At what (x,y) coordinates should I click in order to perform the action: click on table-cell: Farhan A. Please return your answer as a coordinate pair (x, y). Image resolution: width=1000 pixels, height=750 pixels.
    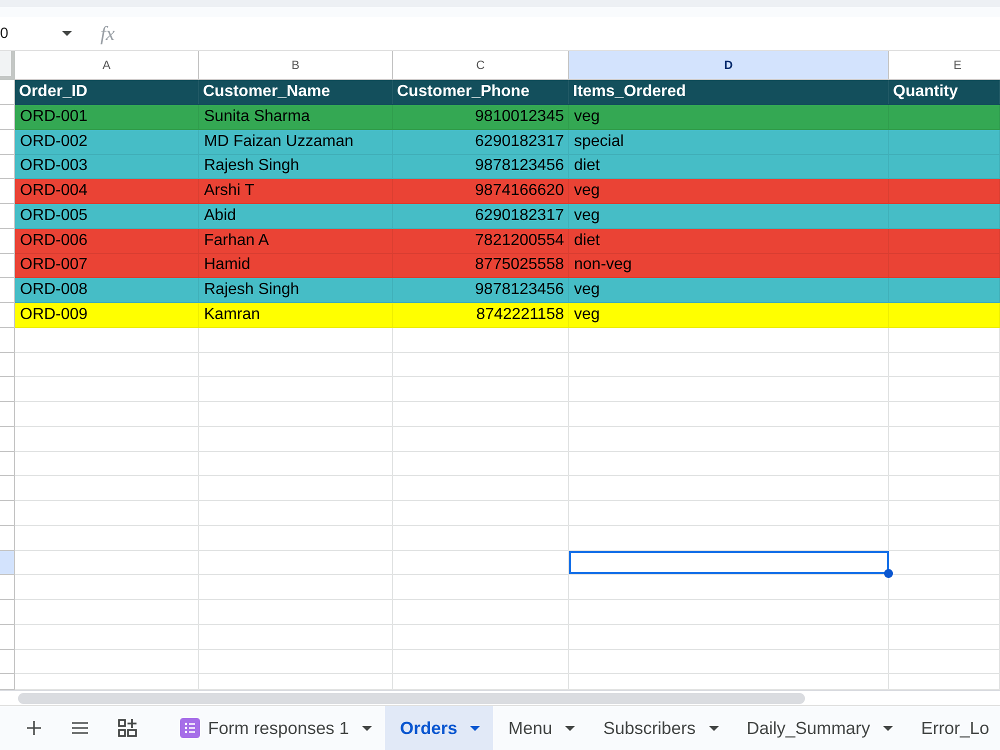
    Looking at the image, I should click on (236, 241).